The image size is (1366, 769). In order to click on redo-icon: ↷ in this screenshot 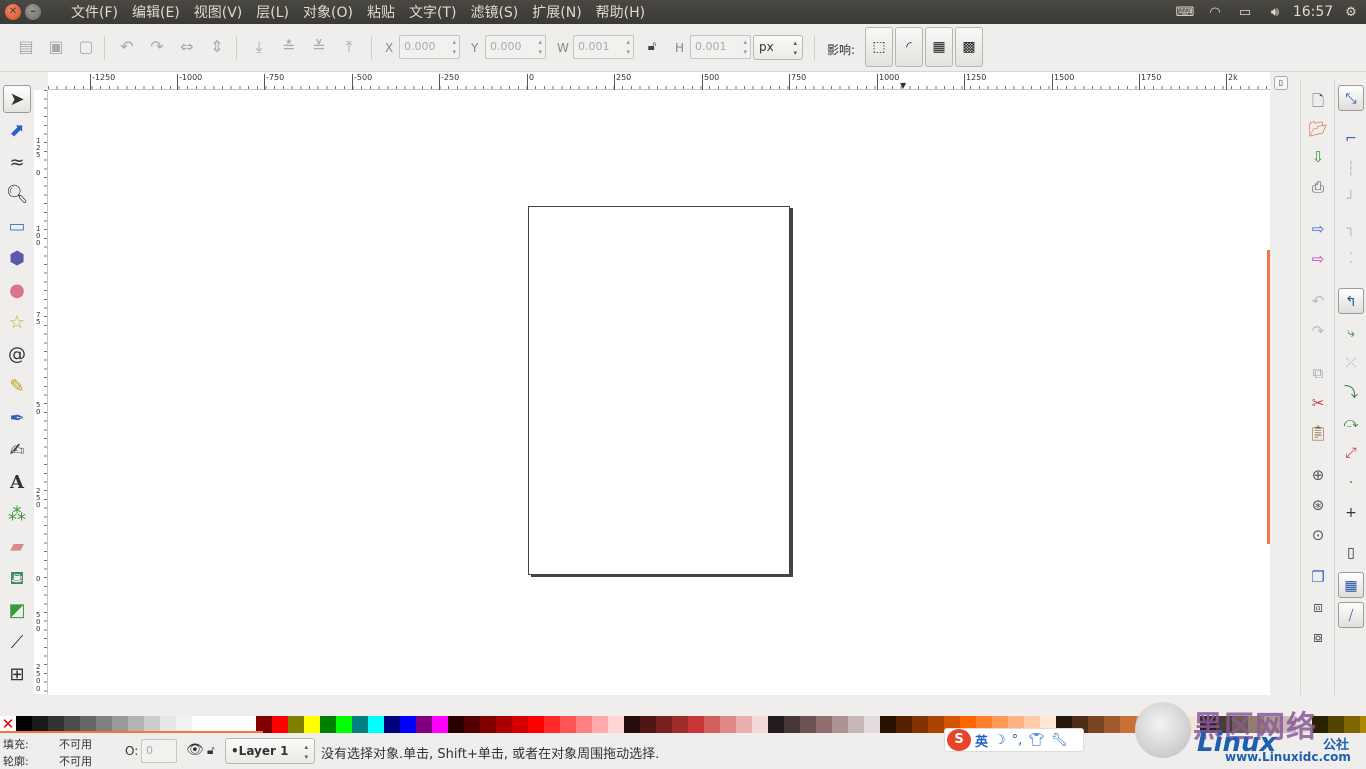, I will do `click(1318, 331)`.